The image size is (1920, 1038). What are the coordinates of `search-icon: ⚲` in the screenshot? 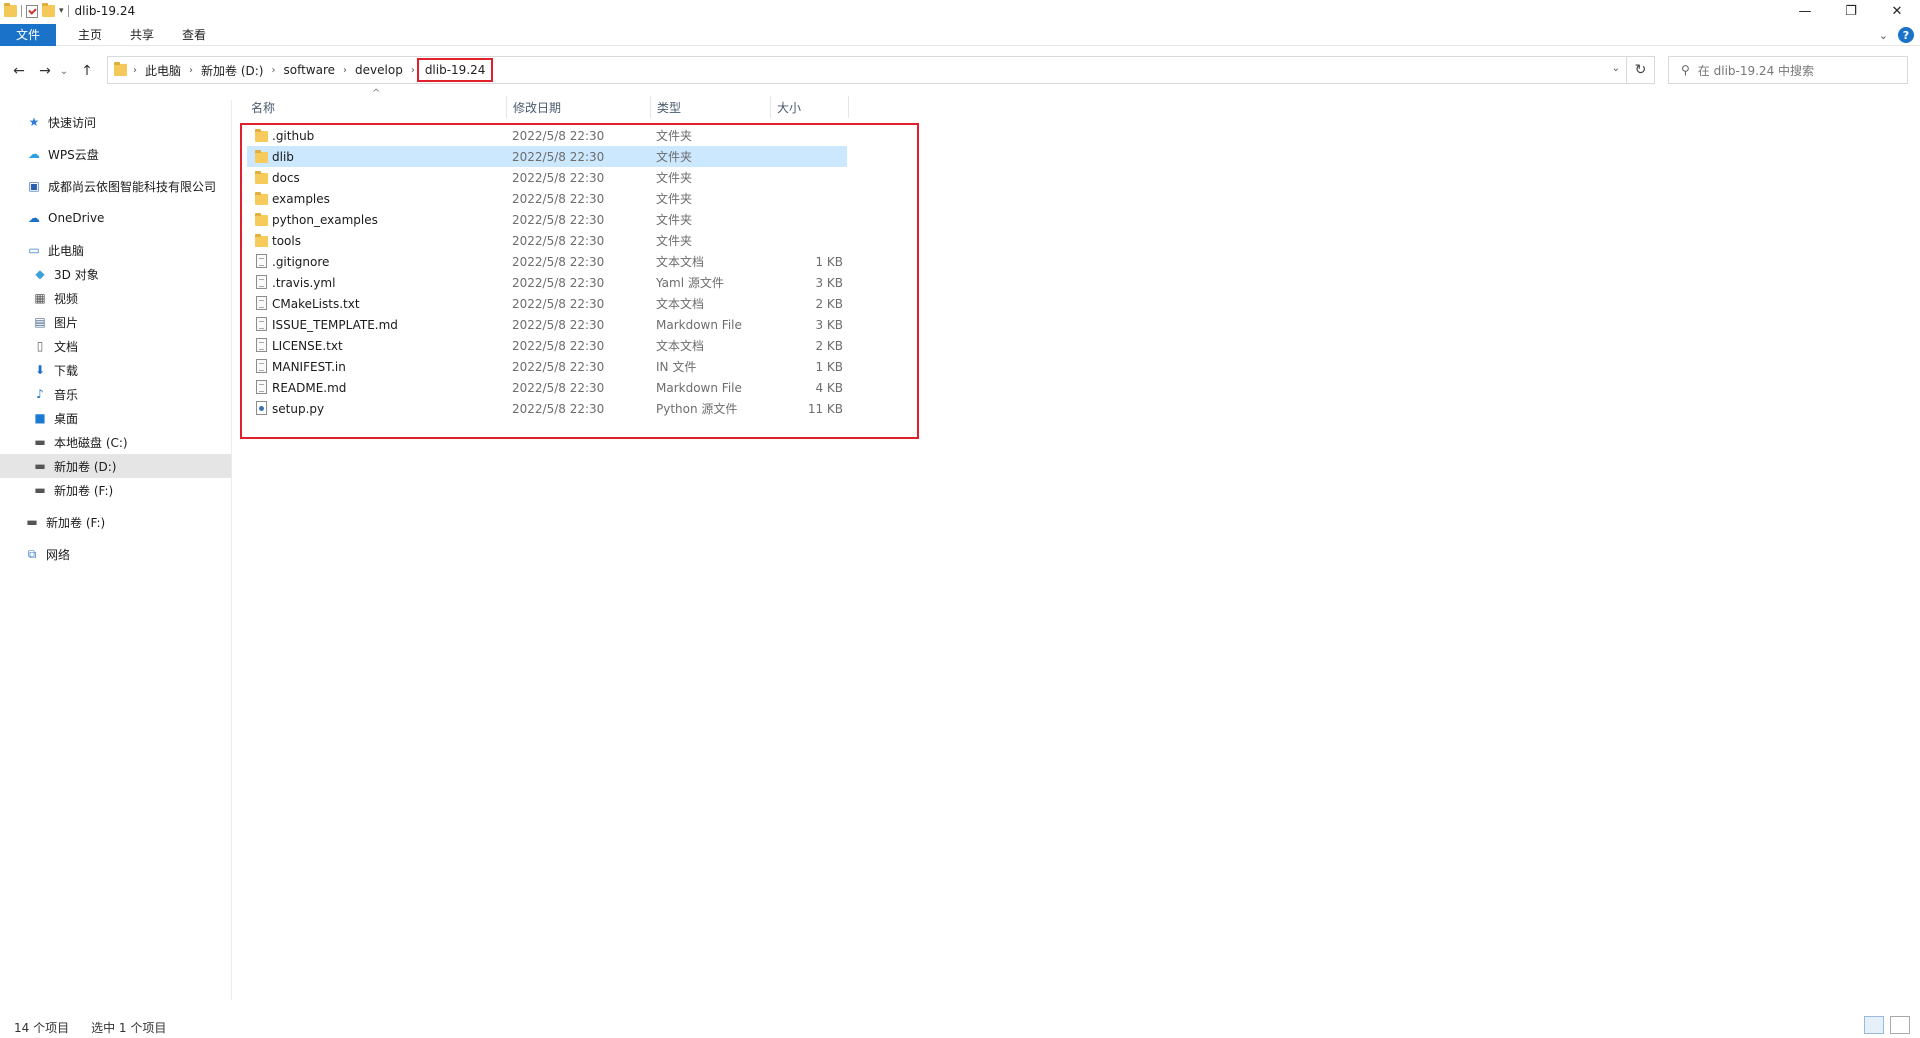 It's located at (1685, 70).